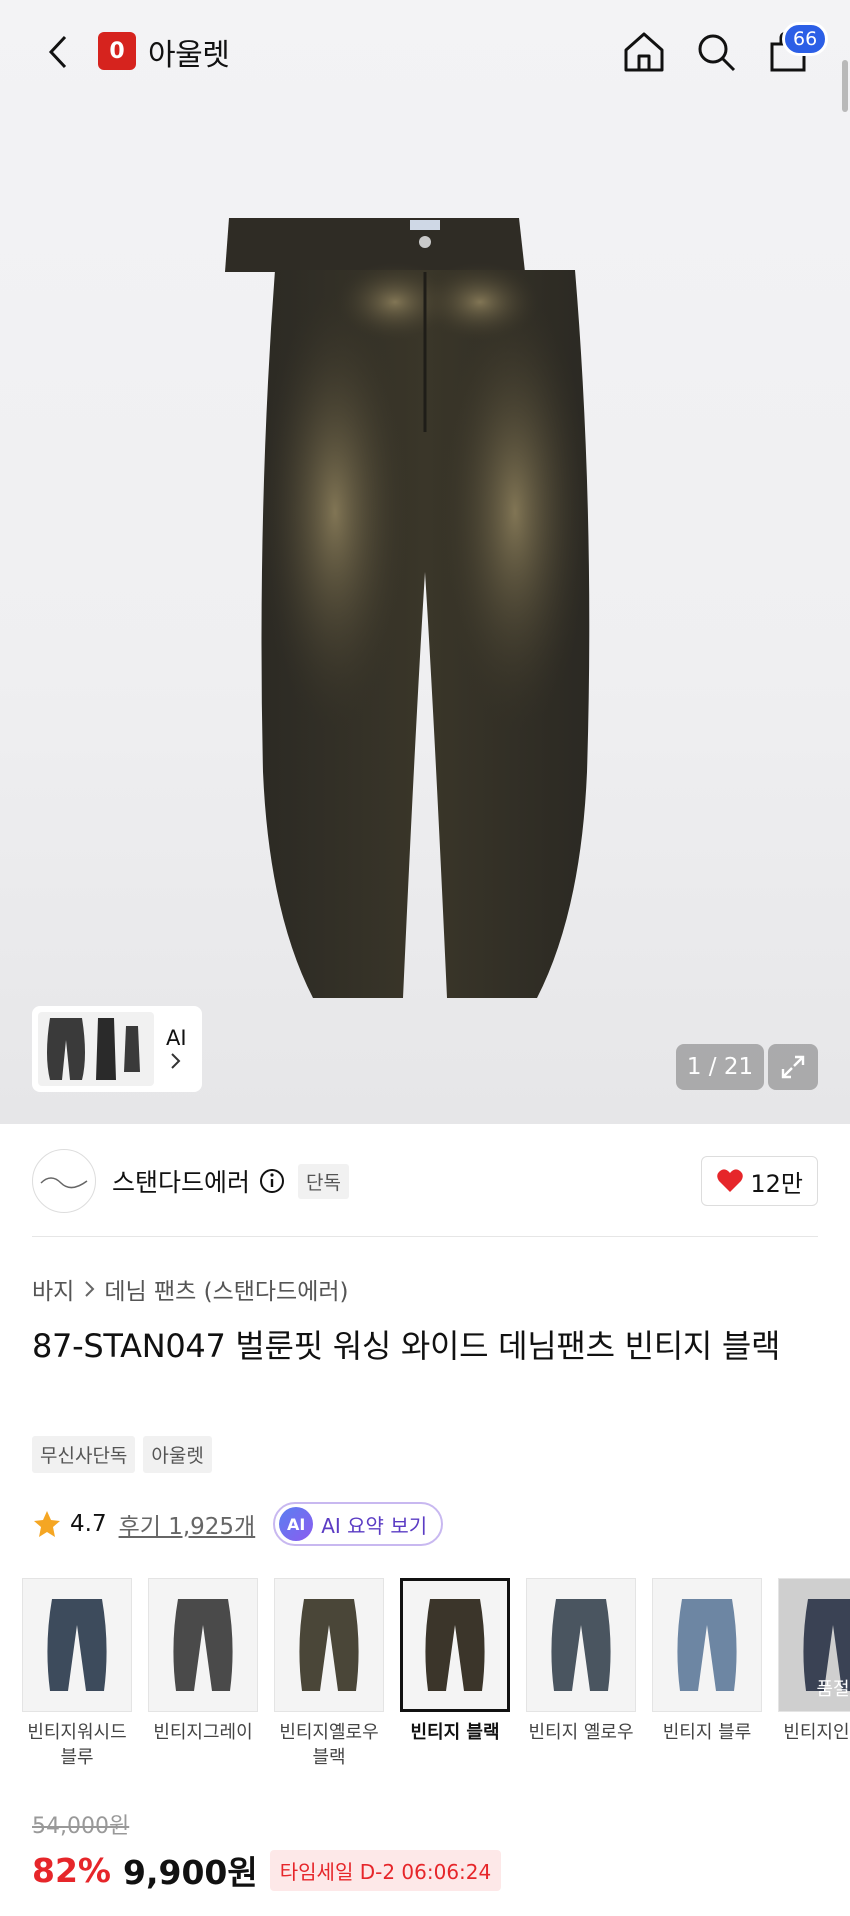  I want to click on brand-title: 아울렛, so click(189, 52).